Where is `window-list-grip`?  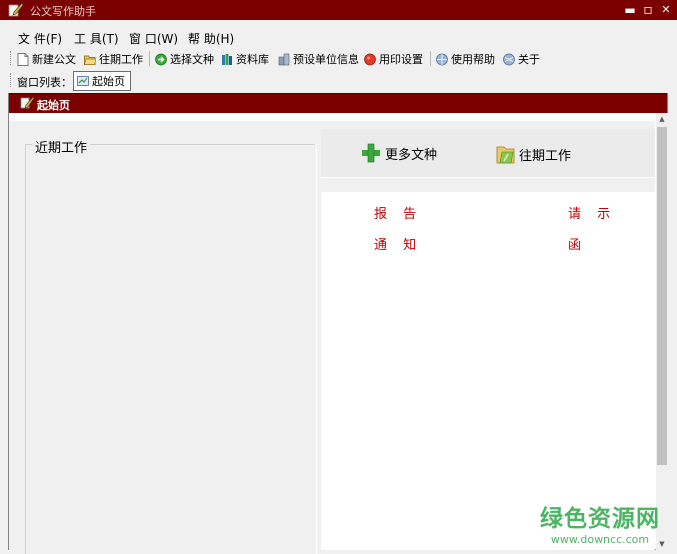
window-list-grip is located at coordinates (11, 80).